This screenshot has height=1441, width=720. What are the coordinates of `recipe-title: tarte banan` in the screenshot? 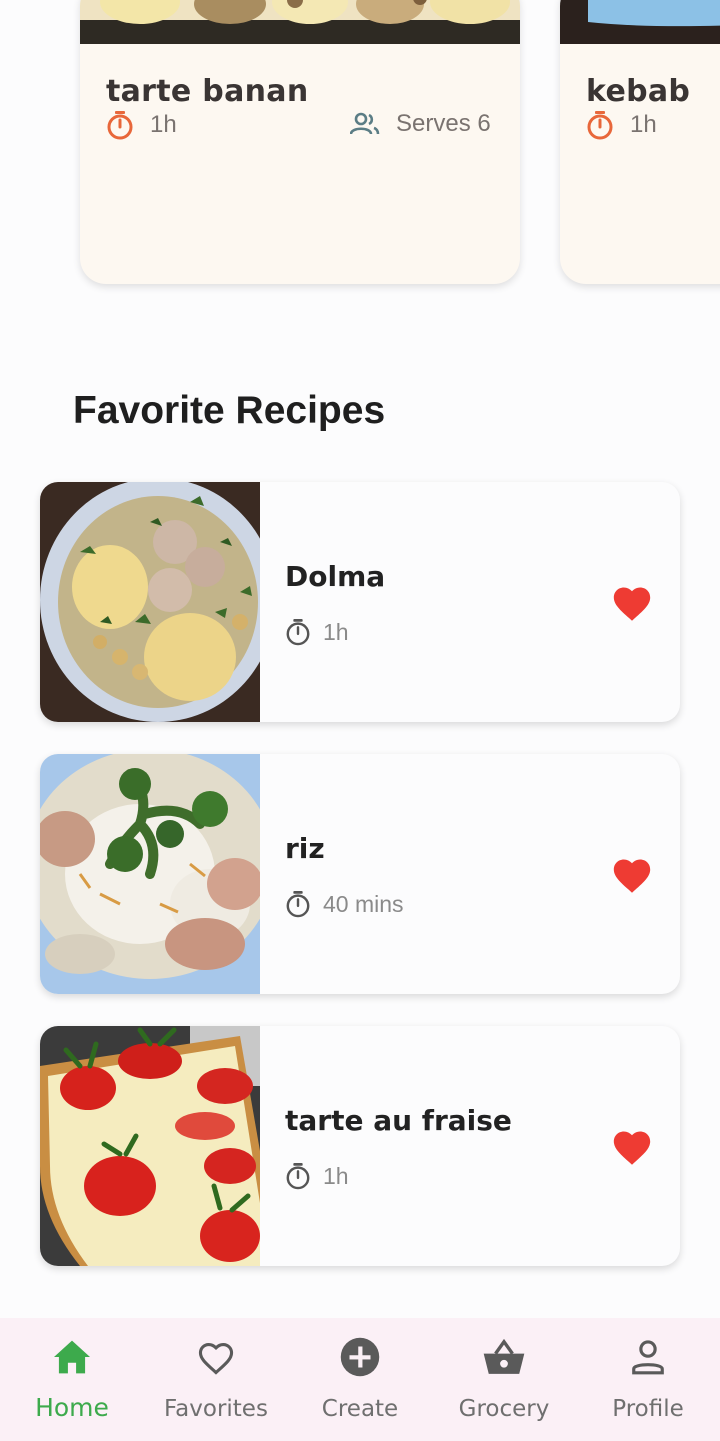 It's located at (207, 91).